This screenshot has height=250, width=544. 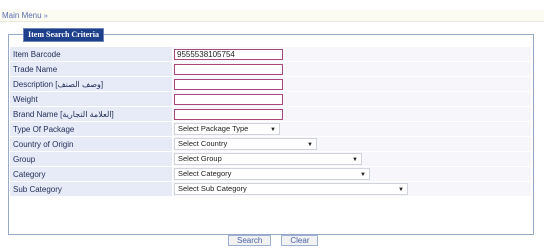 What do you see at coordinates (228, 99) in the screenshot?
I see `weight-input` at bounding box center [228, 99].